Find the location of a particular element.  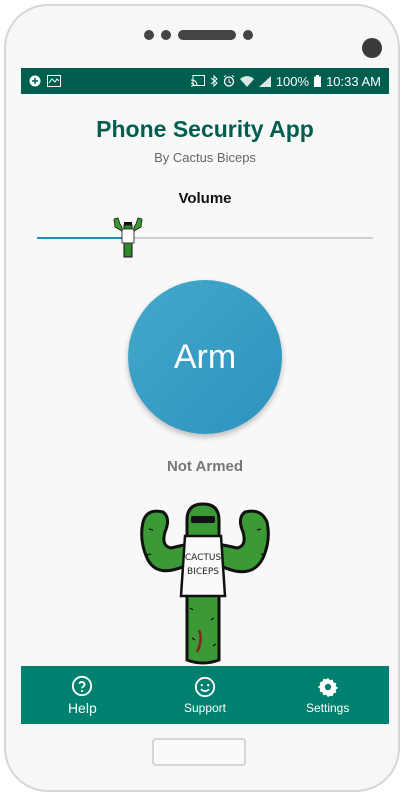

activity-icon is located at coordinates (54, 81).